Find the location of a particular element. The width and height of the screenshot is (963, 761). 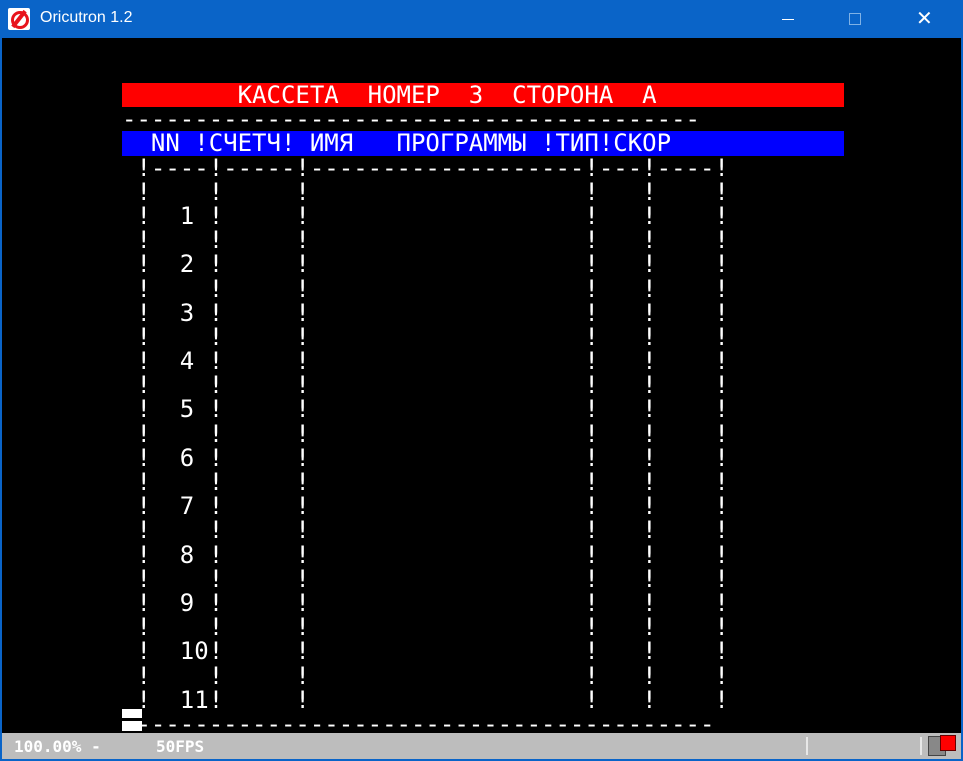

status-bar: 100.00% - 50FPS is located at coordinates (481, 746).